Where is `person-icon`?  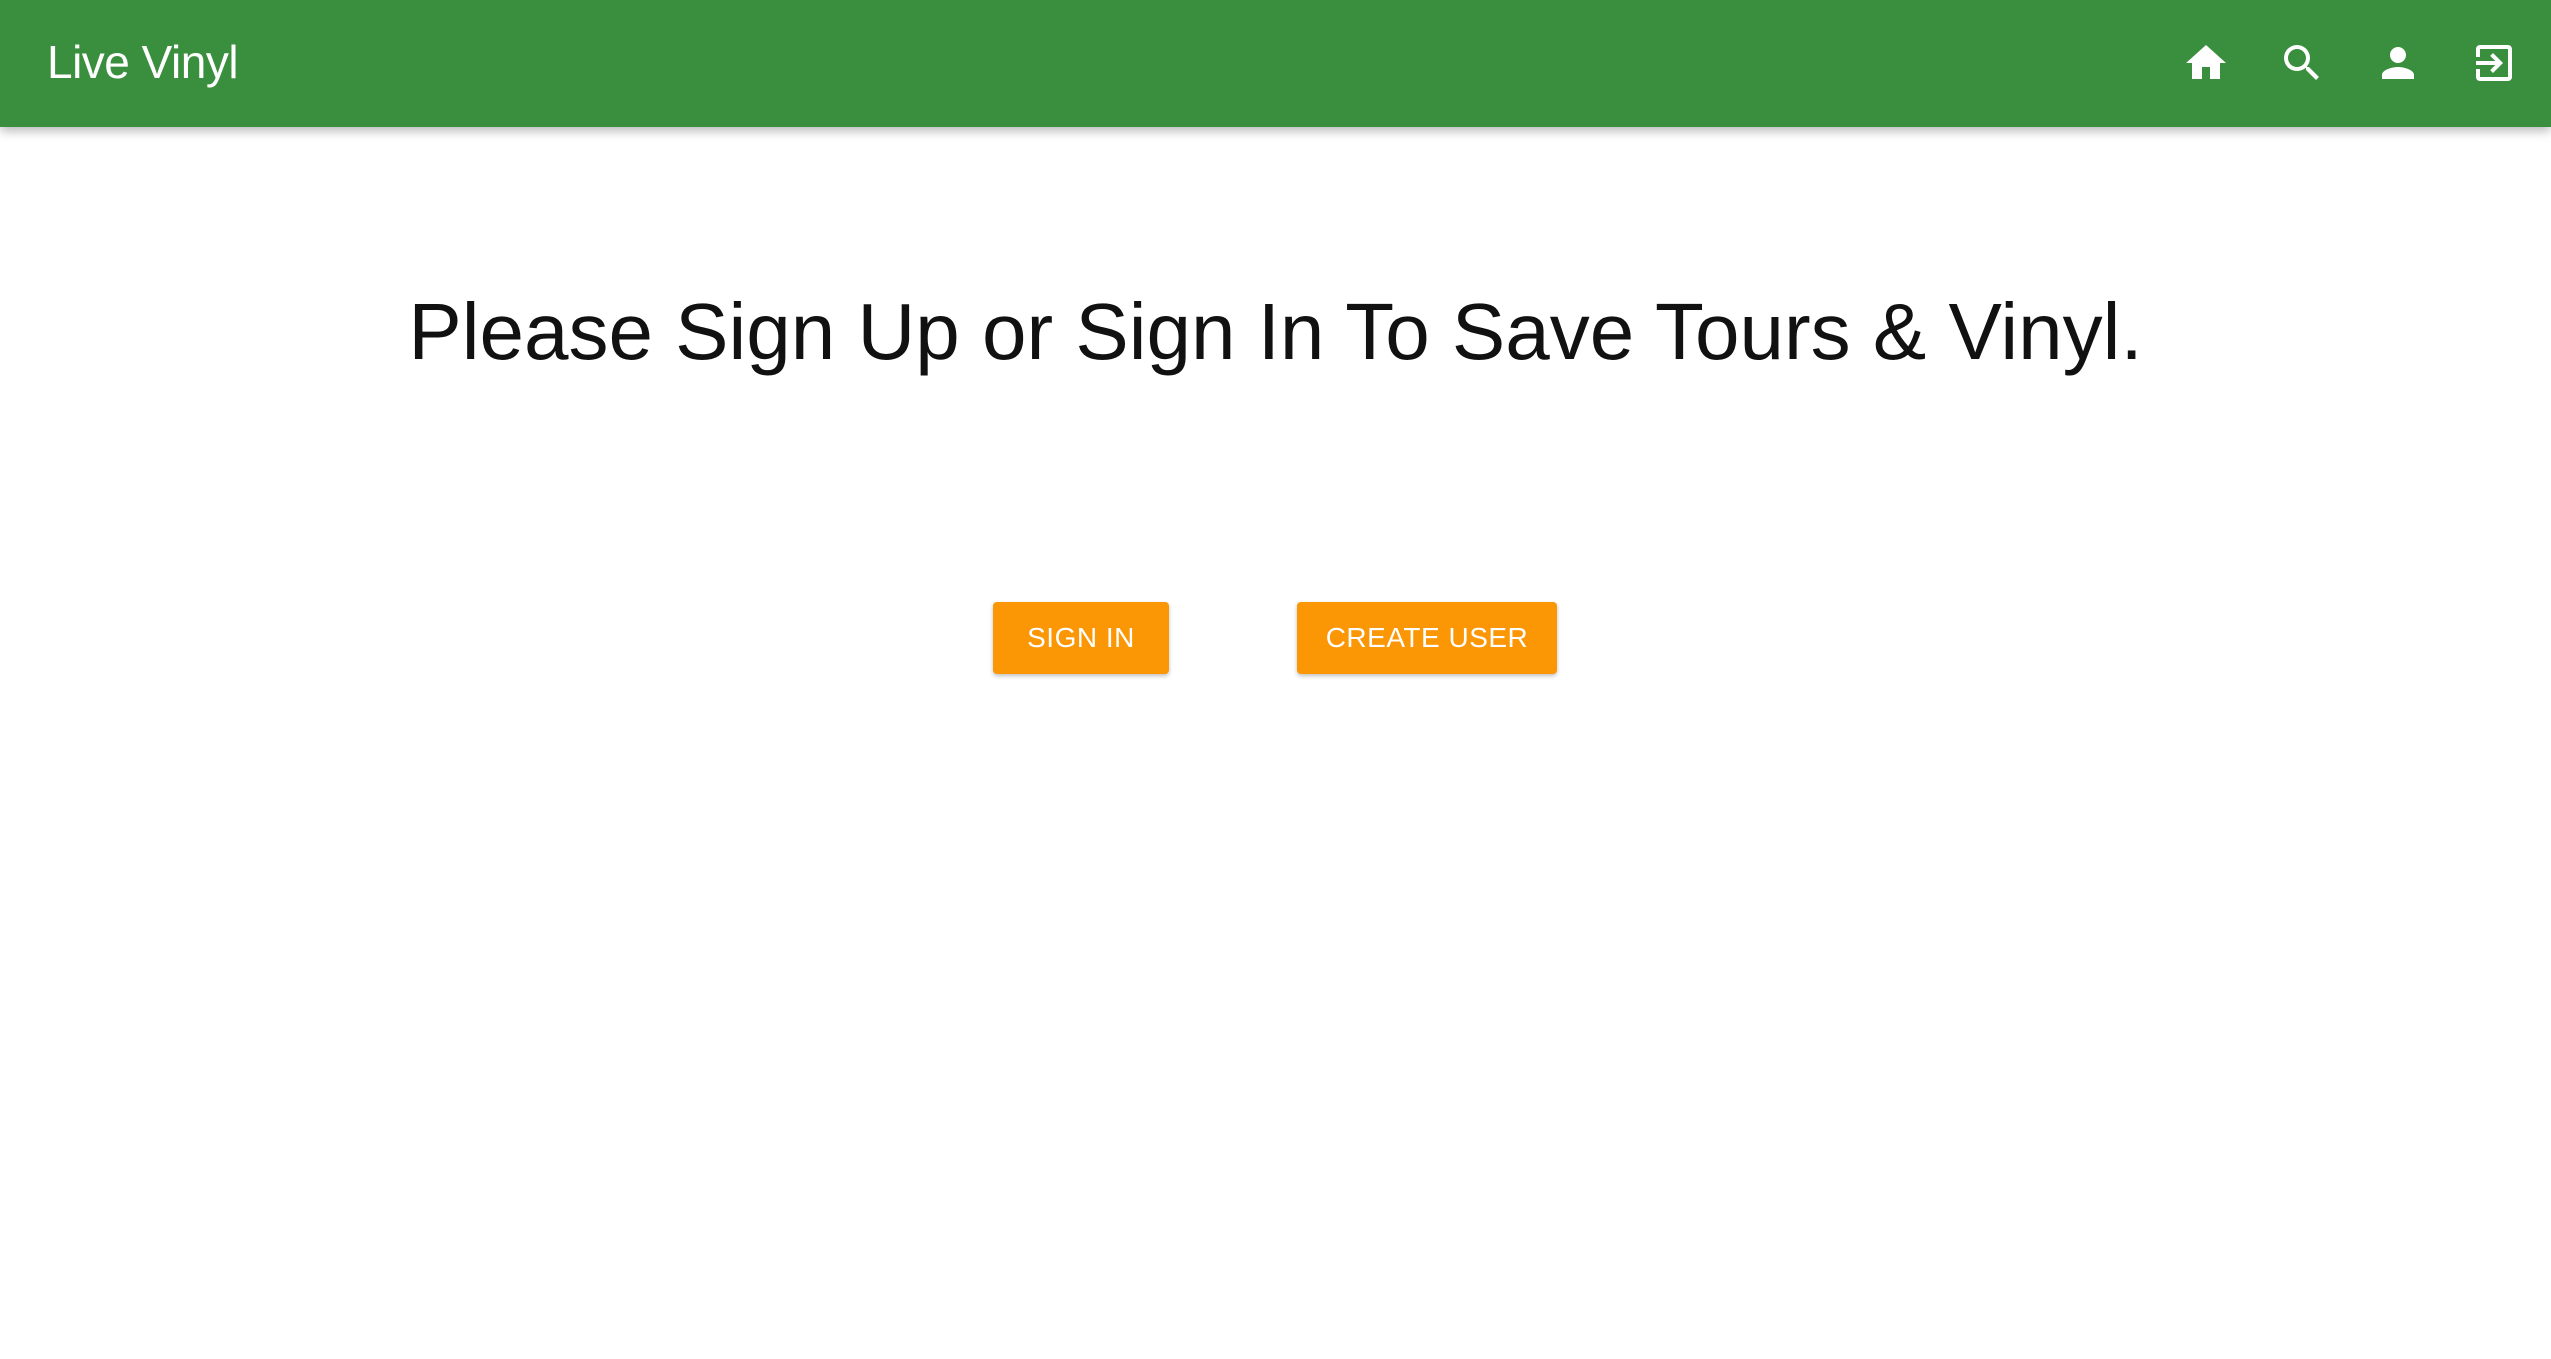 person-icon is located at coordinates (2398, 63).